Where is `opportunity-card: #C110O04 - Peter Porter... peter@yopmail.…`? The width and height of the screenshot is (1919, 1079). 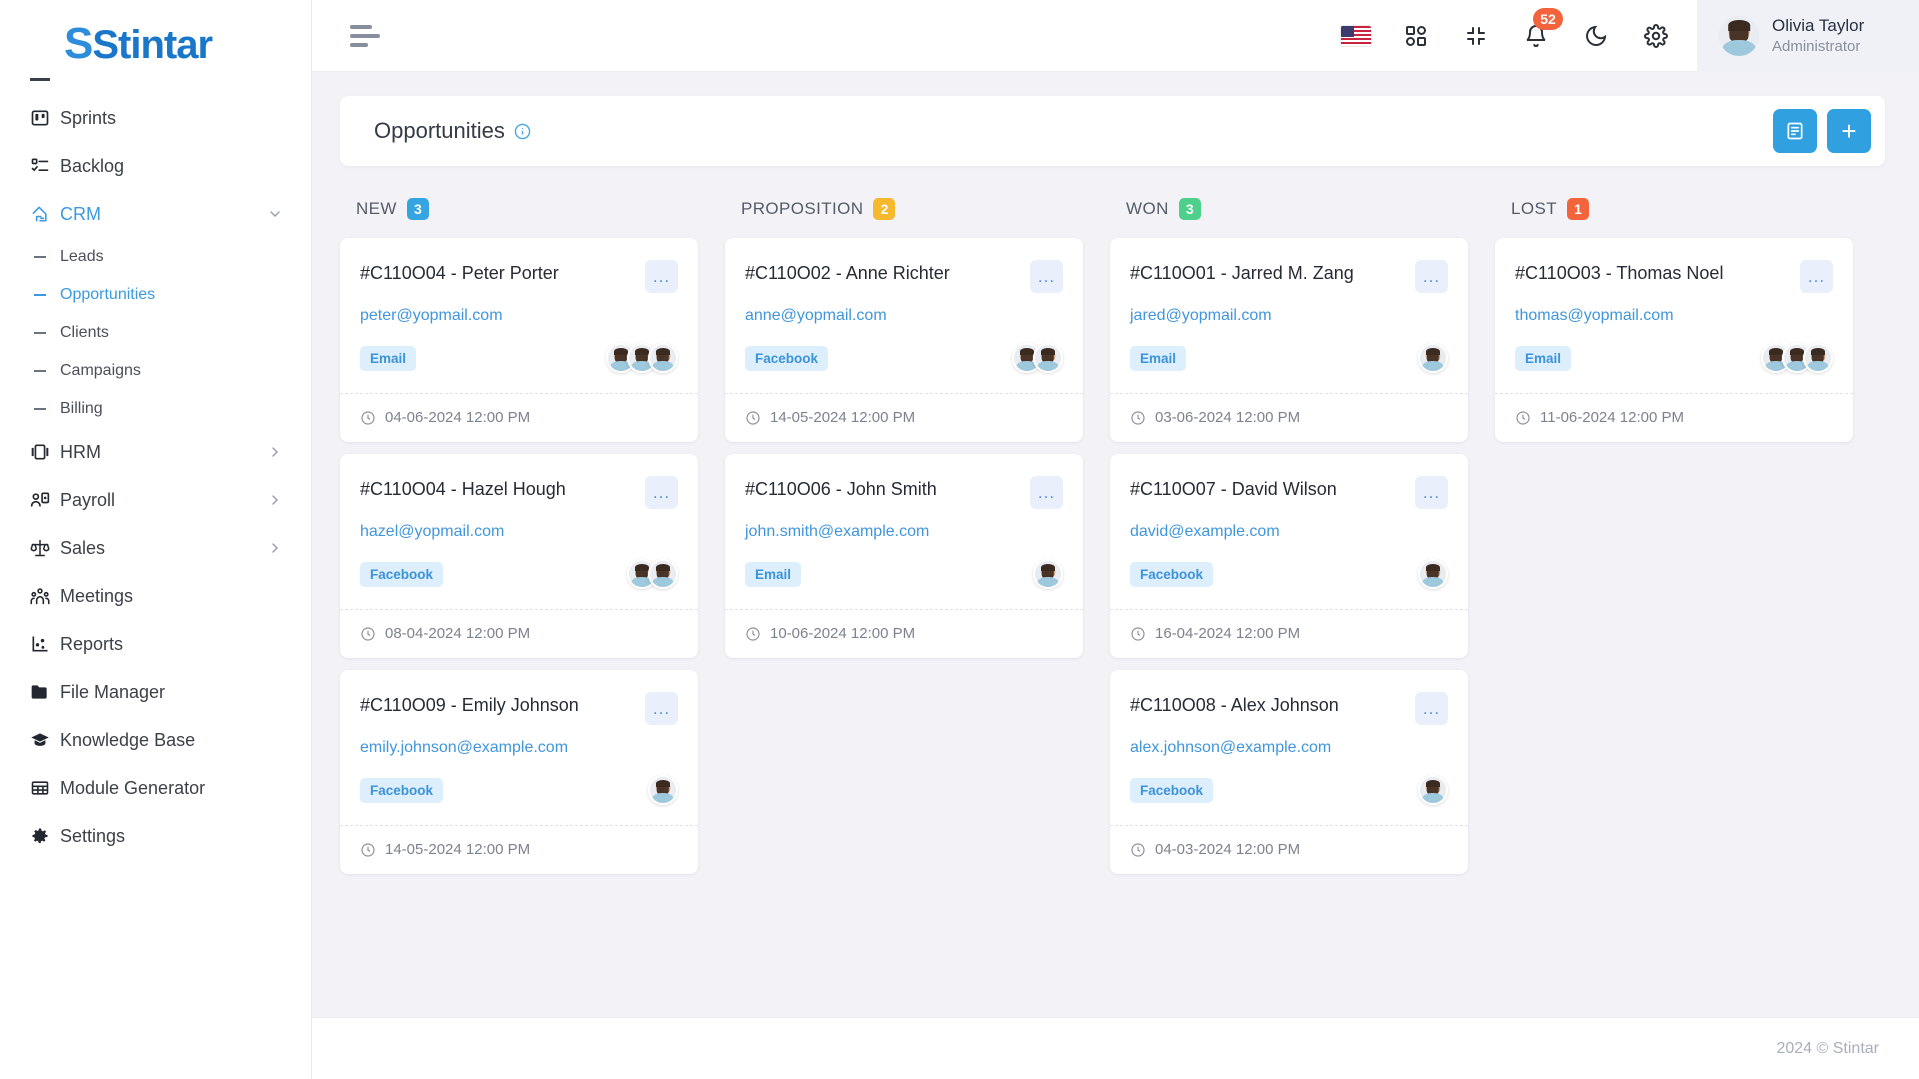 opportunity-card: #C110O04 - Peter Porter... peter@yopmail.… is located at coordinates (519, 340).